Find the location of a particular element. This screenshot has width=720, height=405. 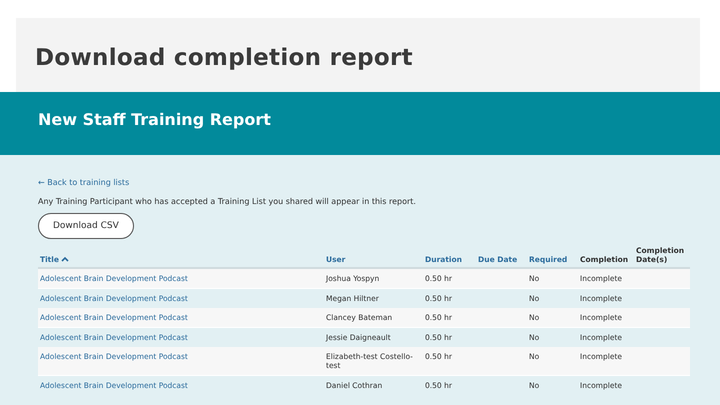

report-title: New Staff Training Report is located at coordinates (154, 119).